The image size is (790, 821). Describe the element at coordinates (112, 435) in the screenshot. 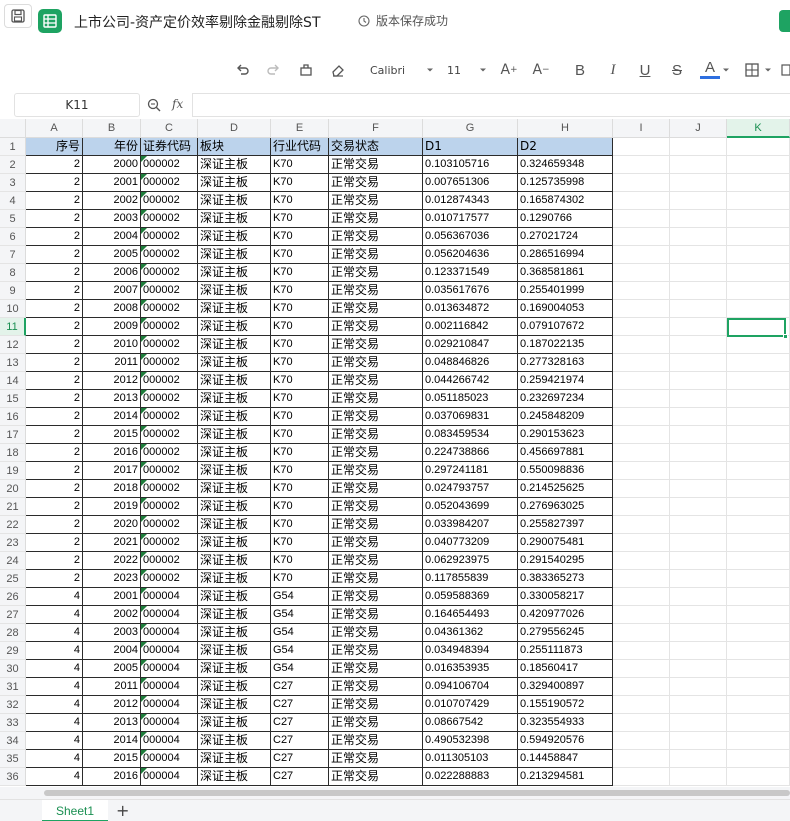

I see `data-cell: 2015` at that location.